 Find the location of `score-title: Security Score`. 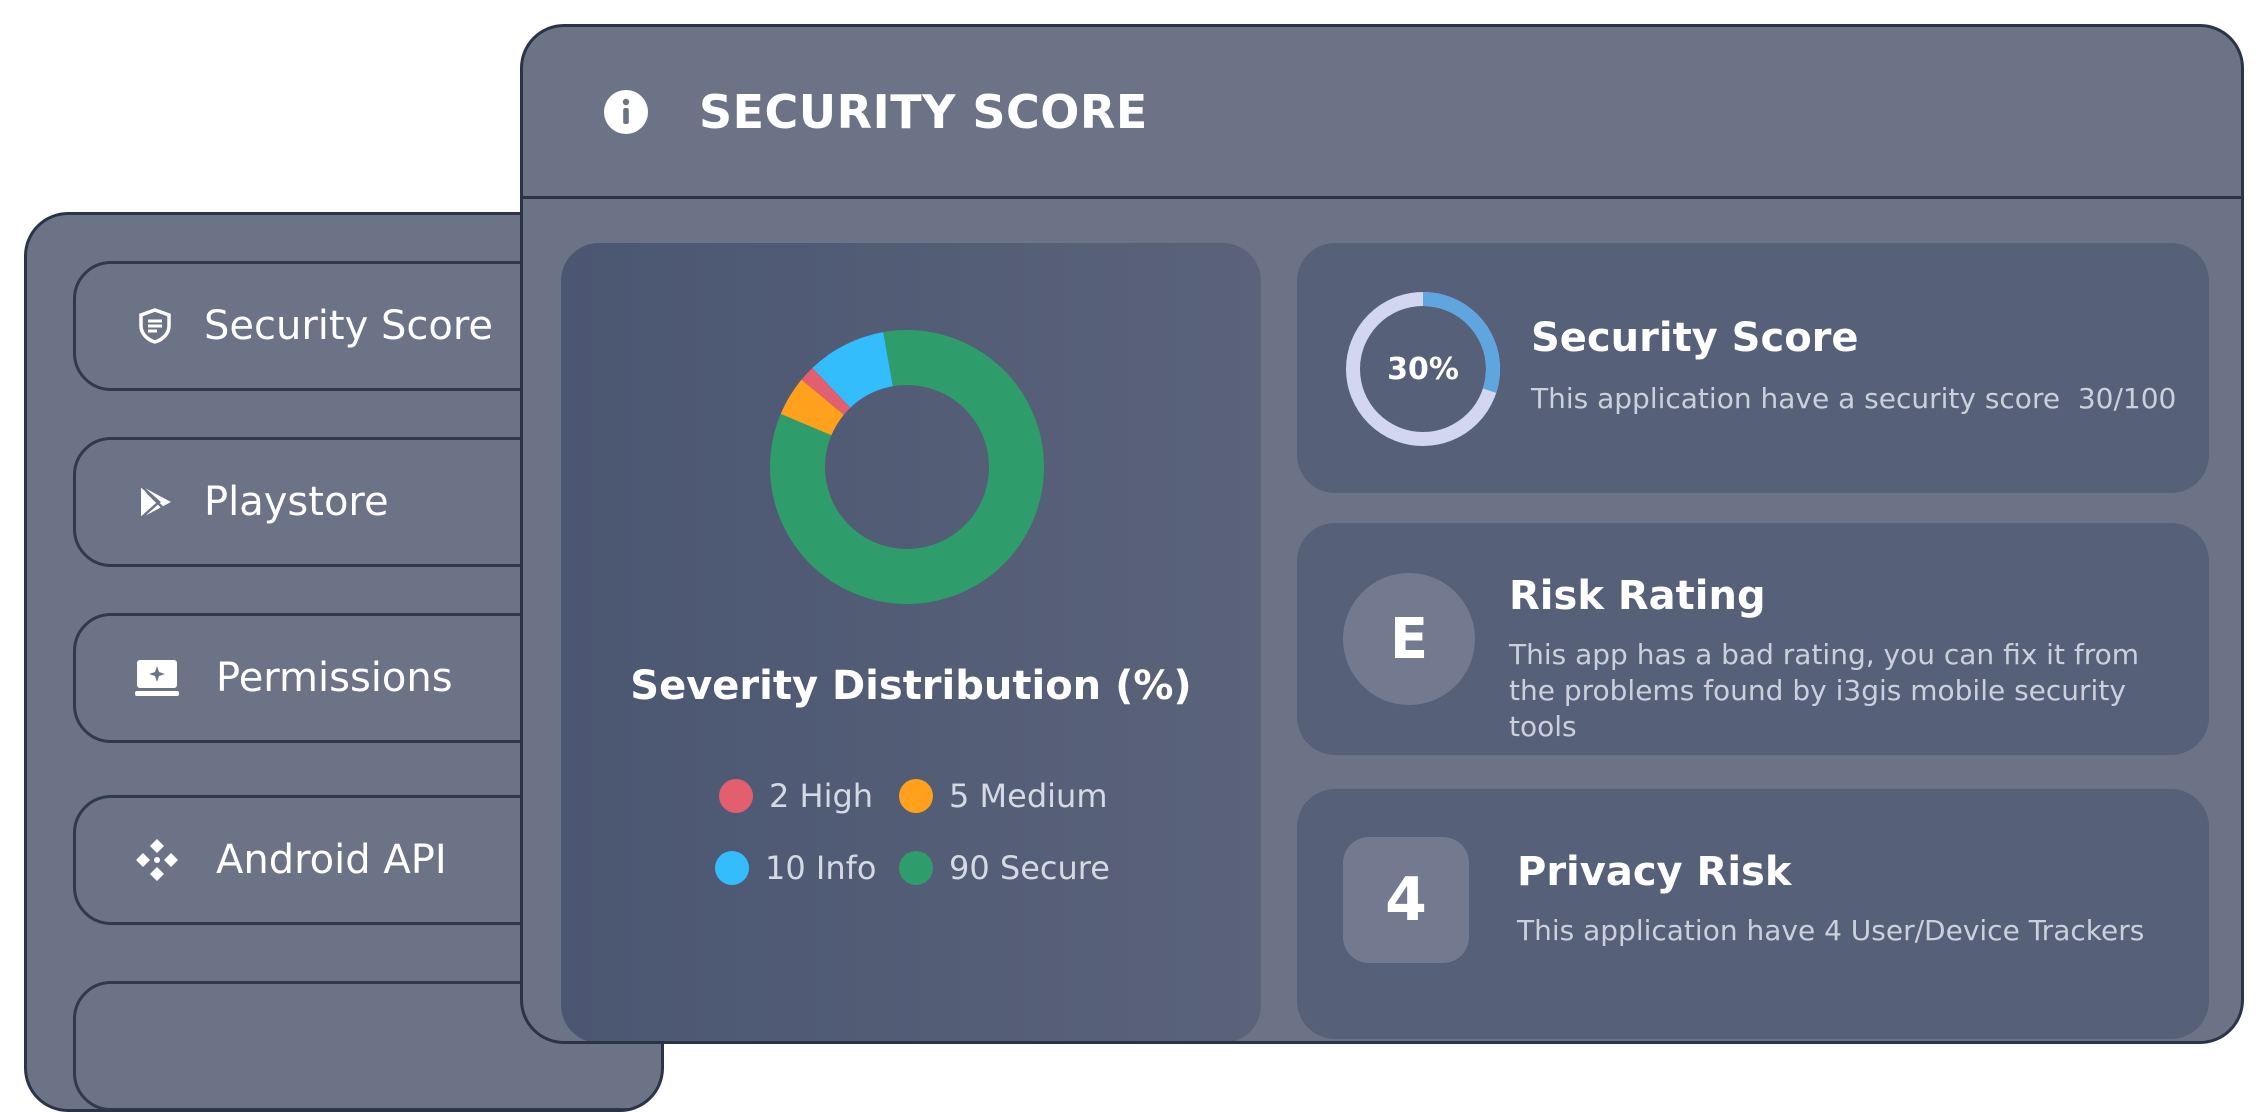

score-title: Security Score is located at coordinates (1695, 338).